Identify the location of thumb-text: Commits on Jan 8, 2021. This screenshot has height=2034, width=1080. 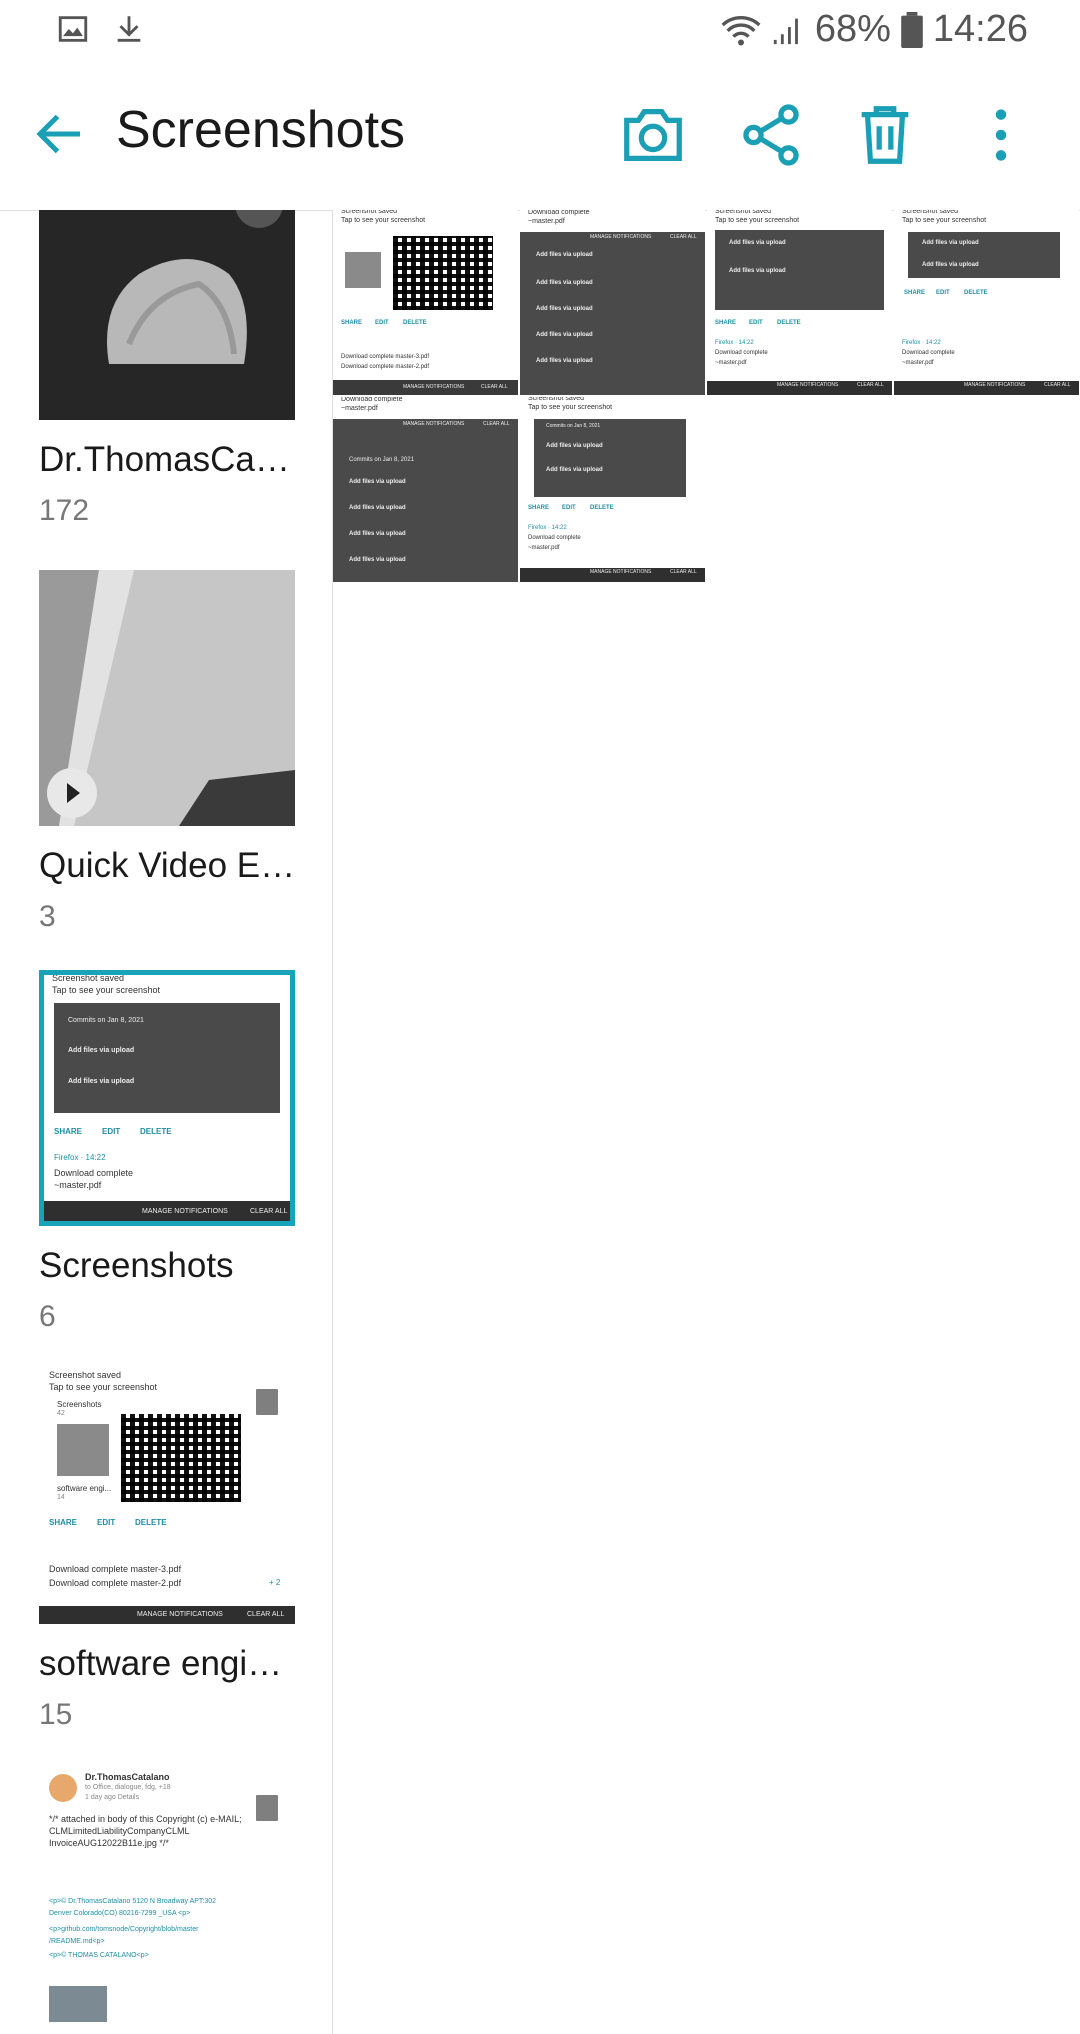
(382, 460).